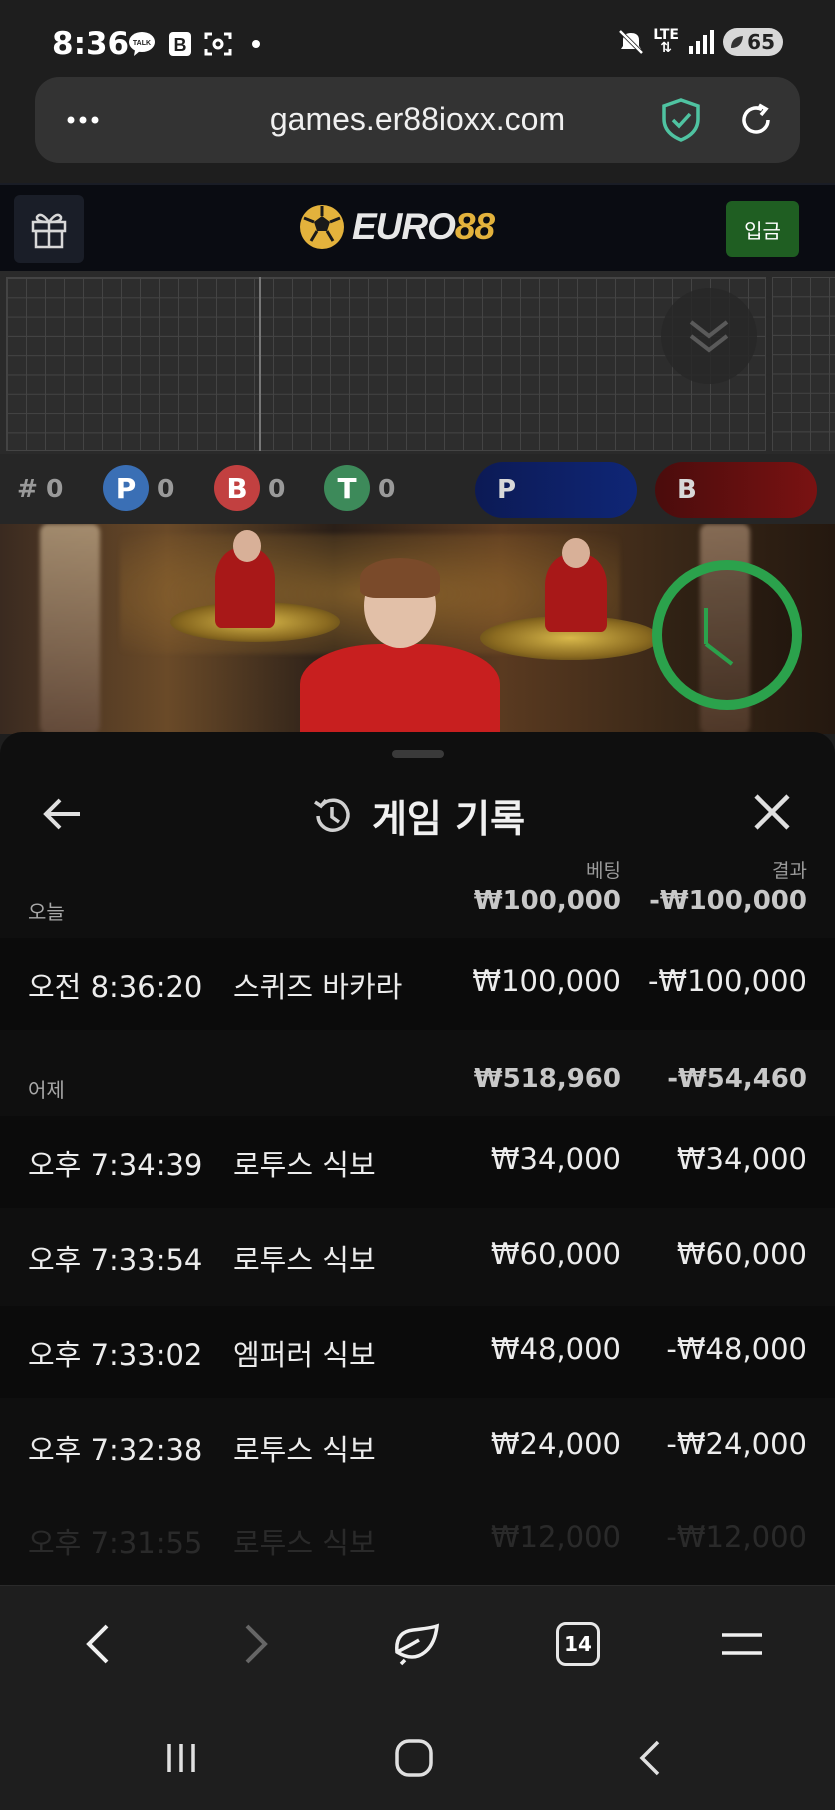 This screenshot has width=835, height=1810. What do you see at coordinates (753, 42) in the screenshot?
I see `battery-indicator: 65` at bounding box center [753, 42].